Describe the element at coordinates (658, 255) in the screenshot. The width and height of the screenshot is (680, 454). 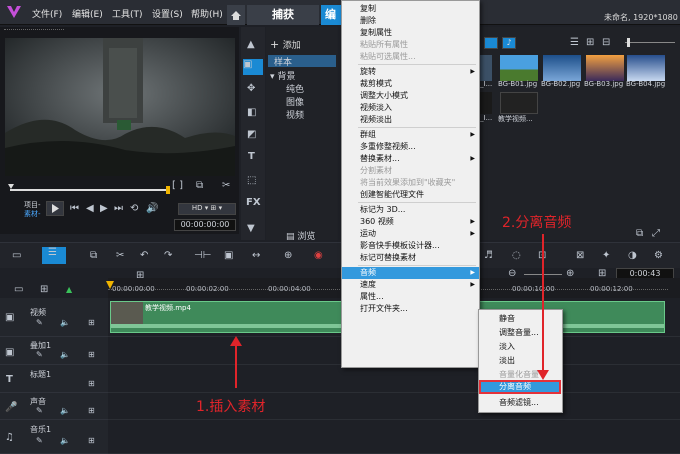
I see `settings-icon: ⚙` at that location.